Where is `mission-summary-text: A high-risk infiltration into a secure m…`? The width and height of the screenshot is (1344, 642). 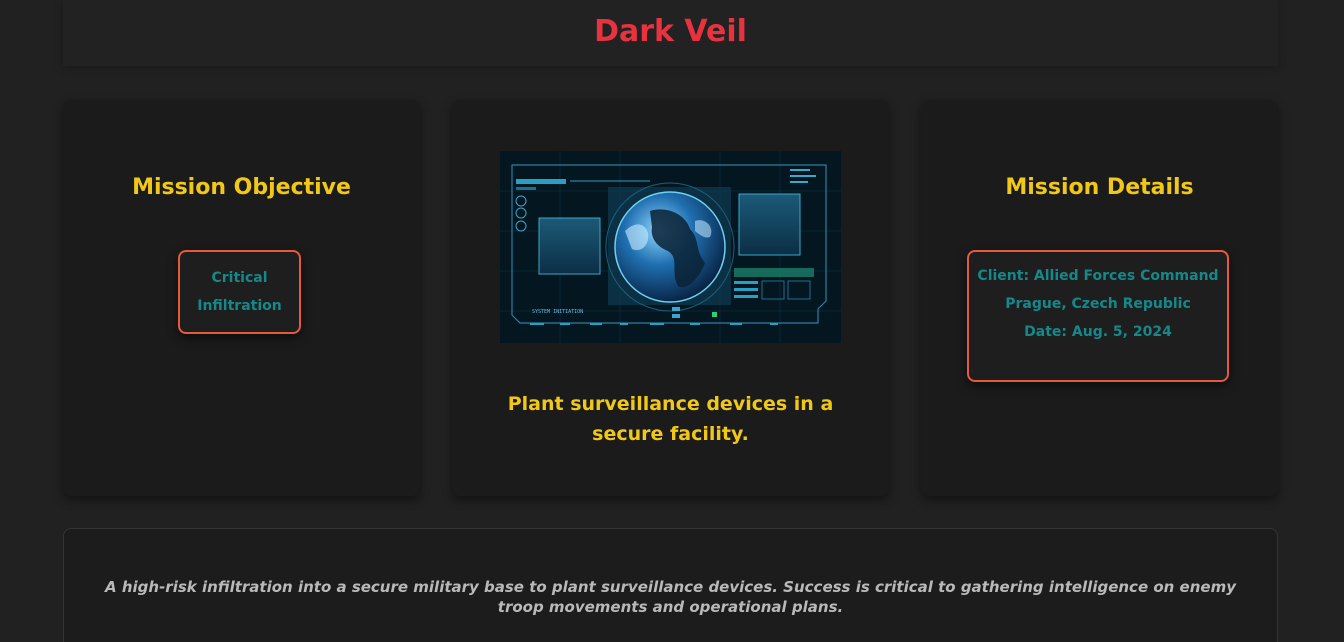 mission-summary-text: A high-risk infiltration into a secure m… is located at coordinates (670, 597).